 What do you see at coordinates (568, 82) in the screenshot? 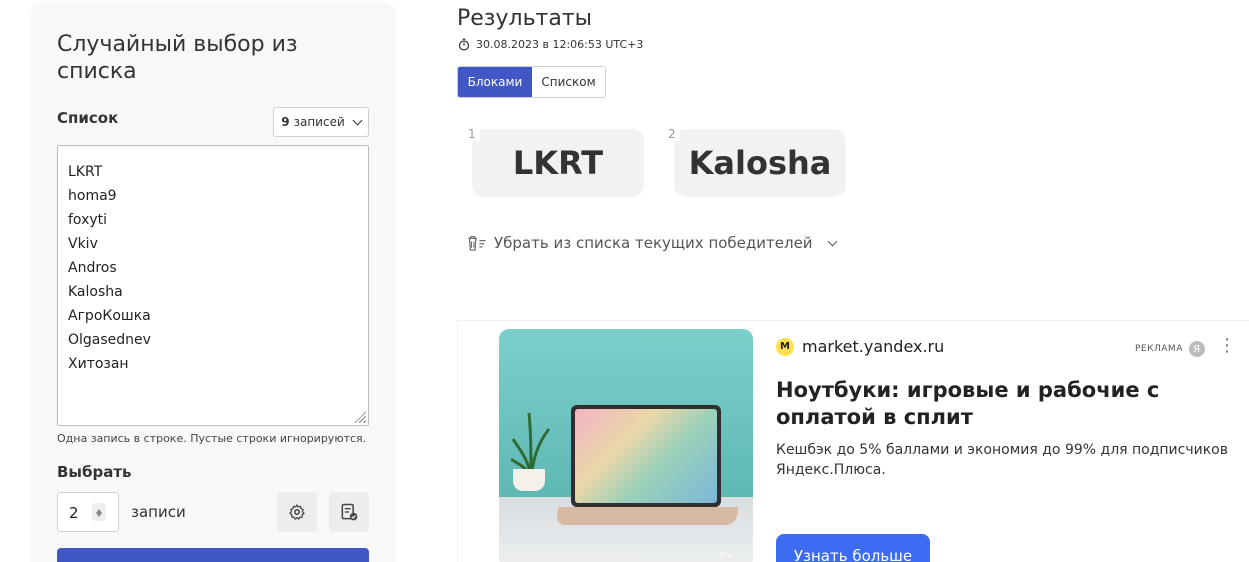
I see `tab-list: Списком` at bounding box center [568, 82].